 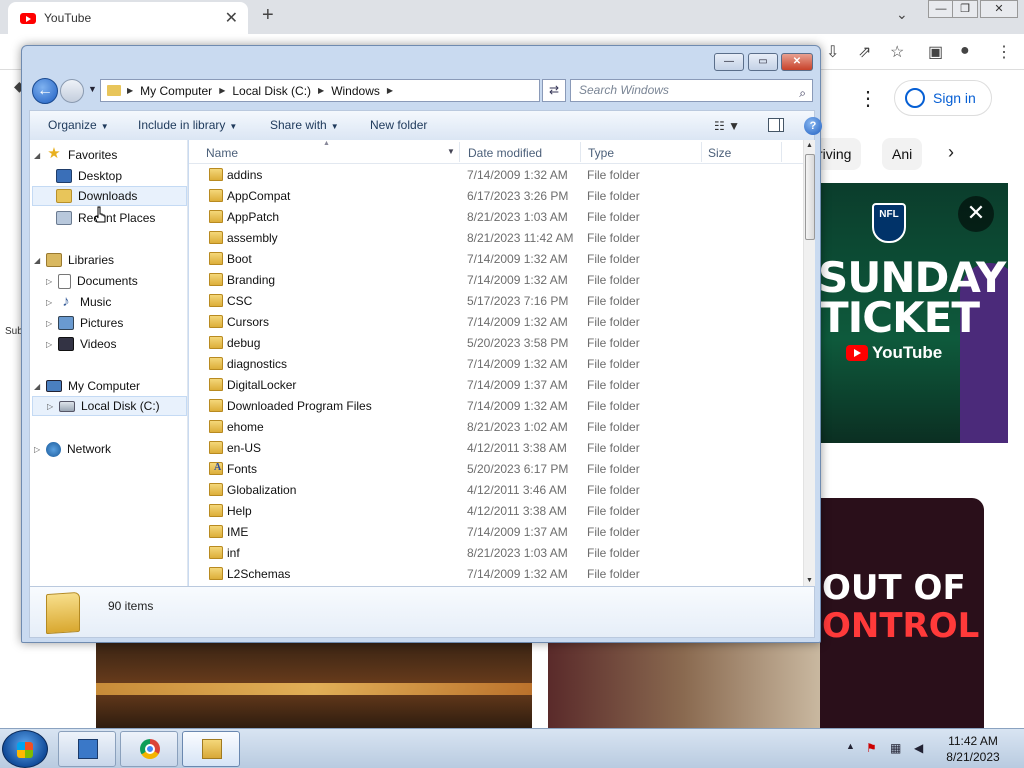 I want to click on show-hidden-icons-icon: ▲, so click(x=850, y=746).